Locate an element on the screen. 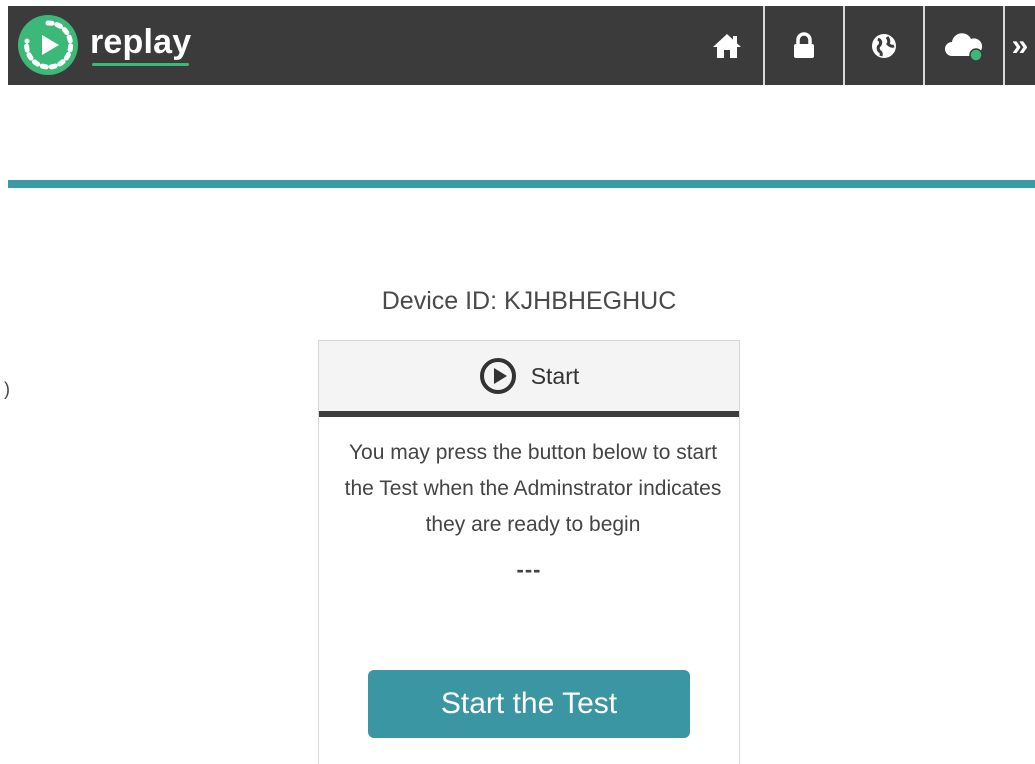 The image size is (1035, 764). cloud-status-button is located at coordinates (963, 45).